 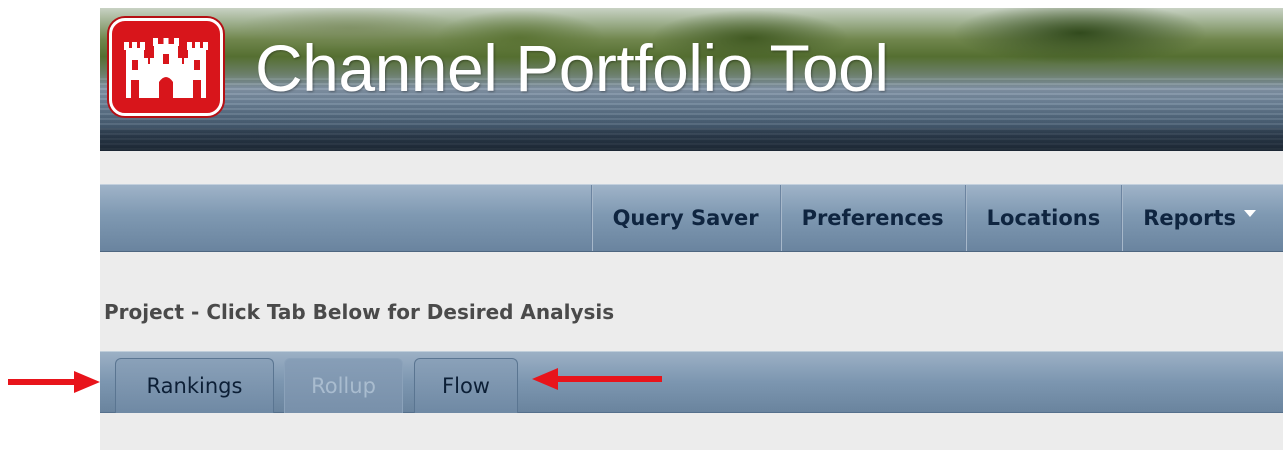 I want to click on nav-item-preferences: Preferences, so click(x=872, y=218).